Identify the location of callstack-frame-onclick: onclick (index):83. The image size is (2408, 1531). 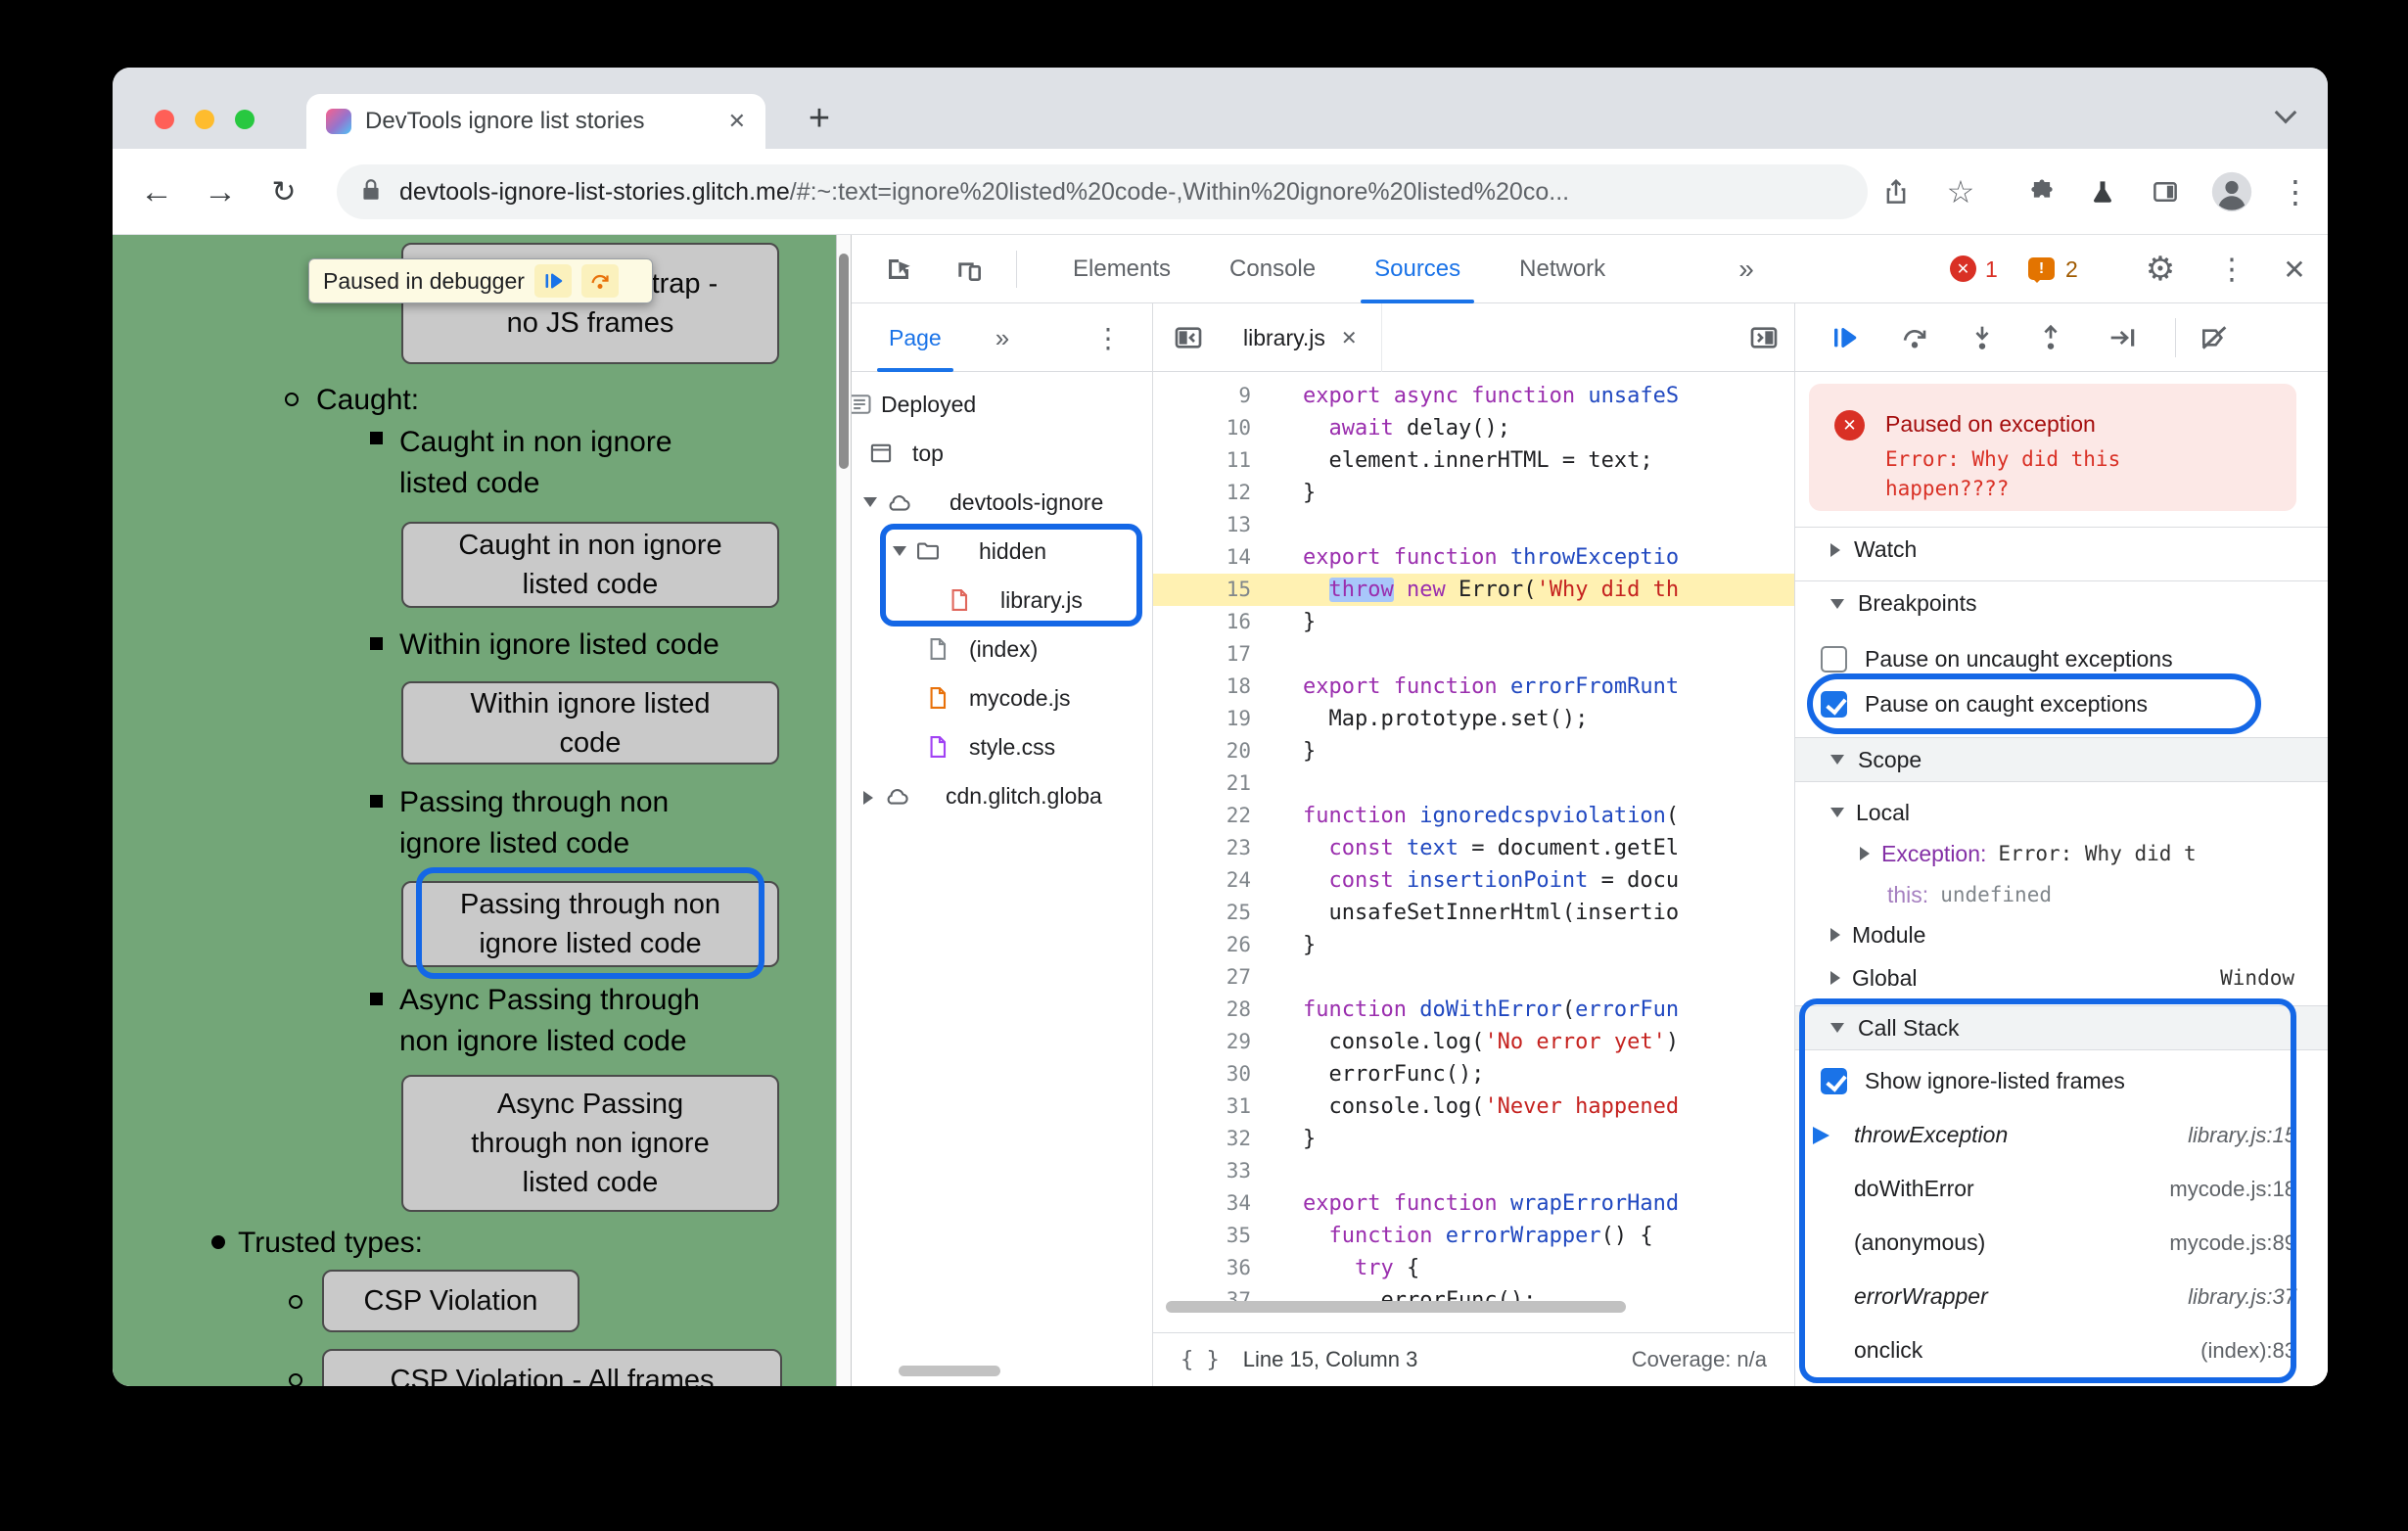
(2061, 1350).